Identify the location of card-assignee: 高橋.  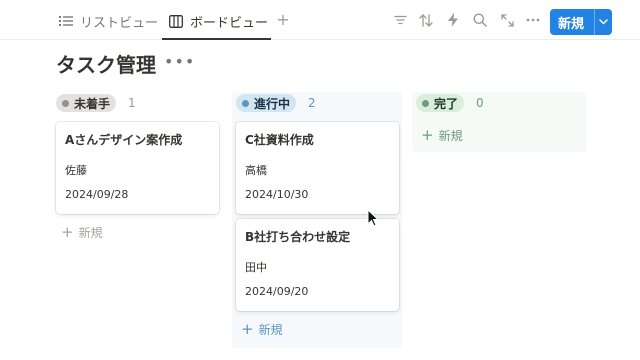
(256, 170).